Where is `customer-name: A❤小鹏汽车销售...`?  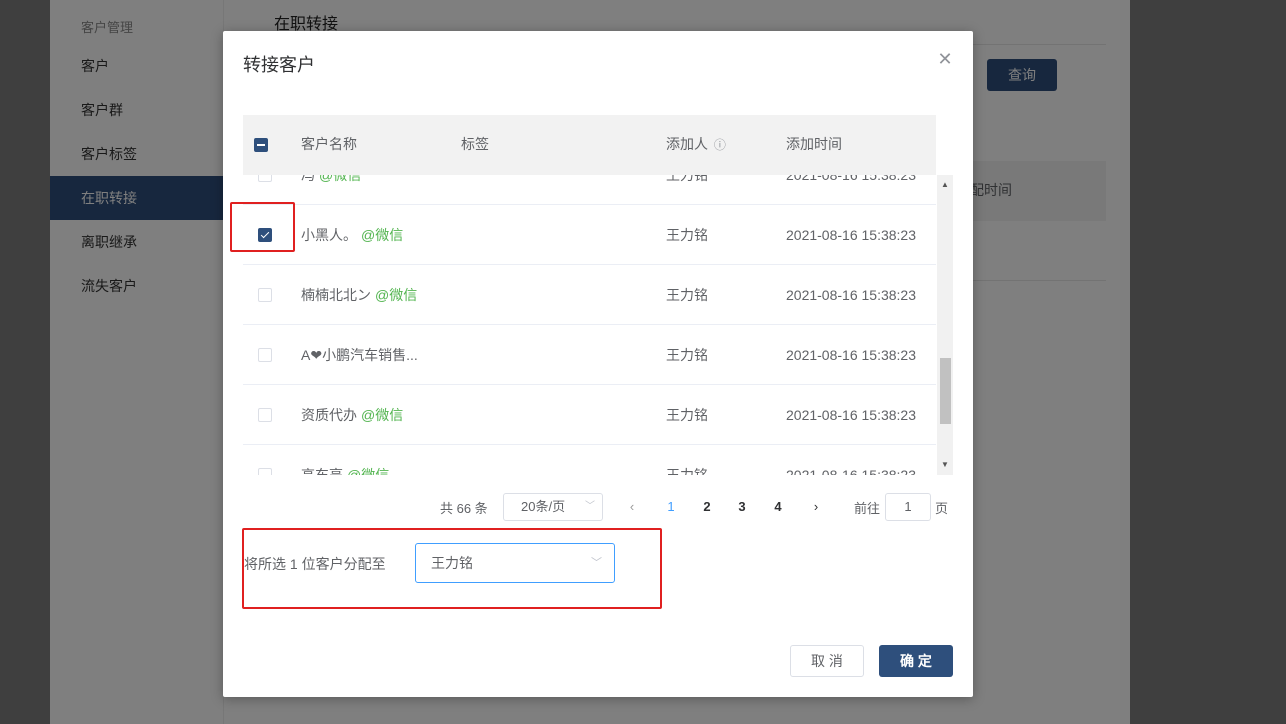 customer-name: A❤小鹏汽车销售... is located at coordinates (359, 355).